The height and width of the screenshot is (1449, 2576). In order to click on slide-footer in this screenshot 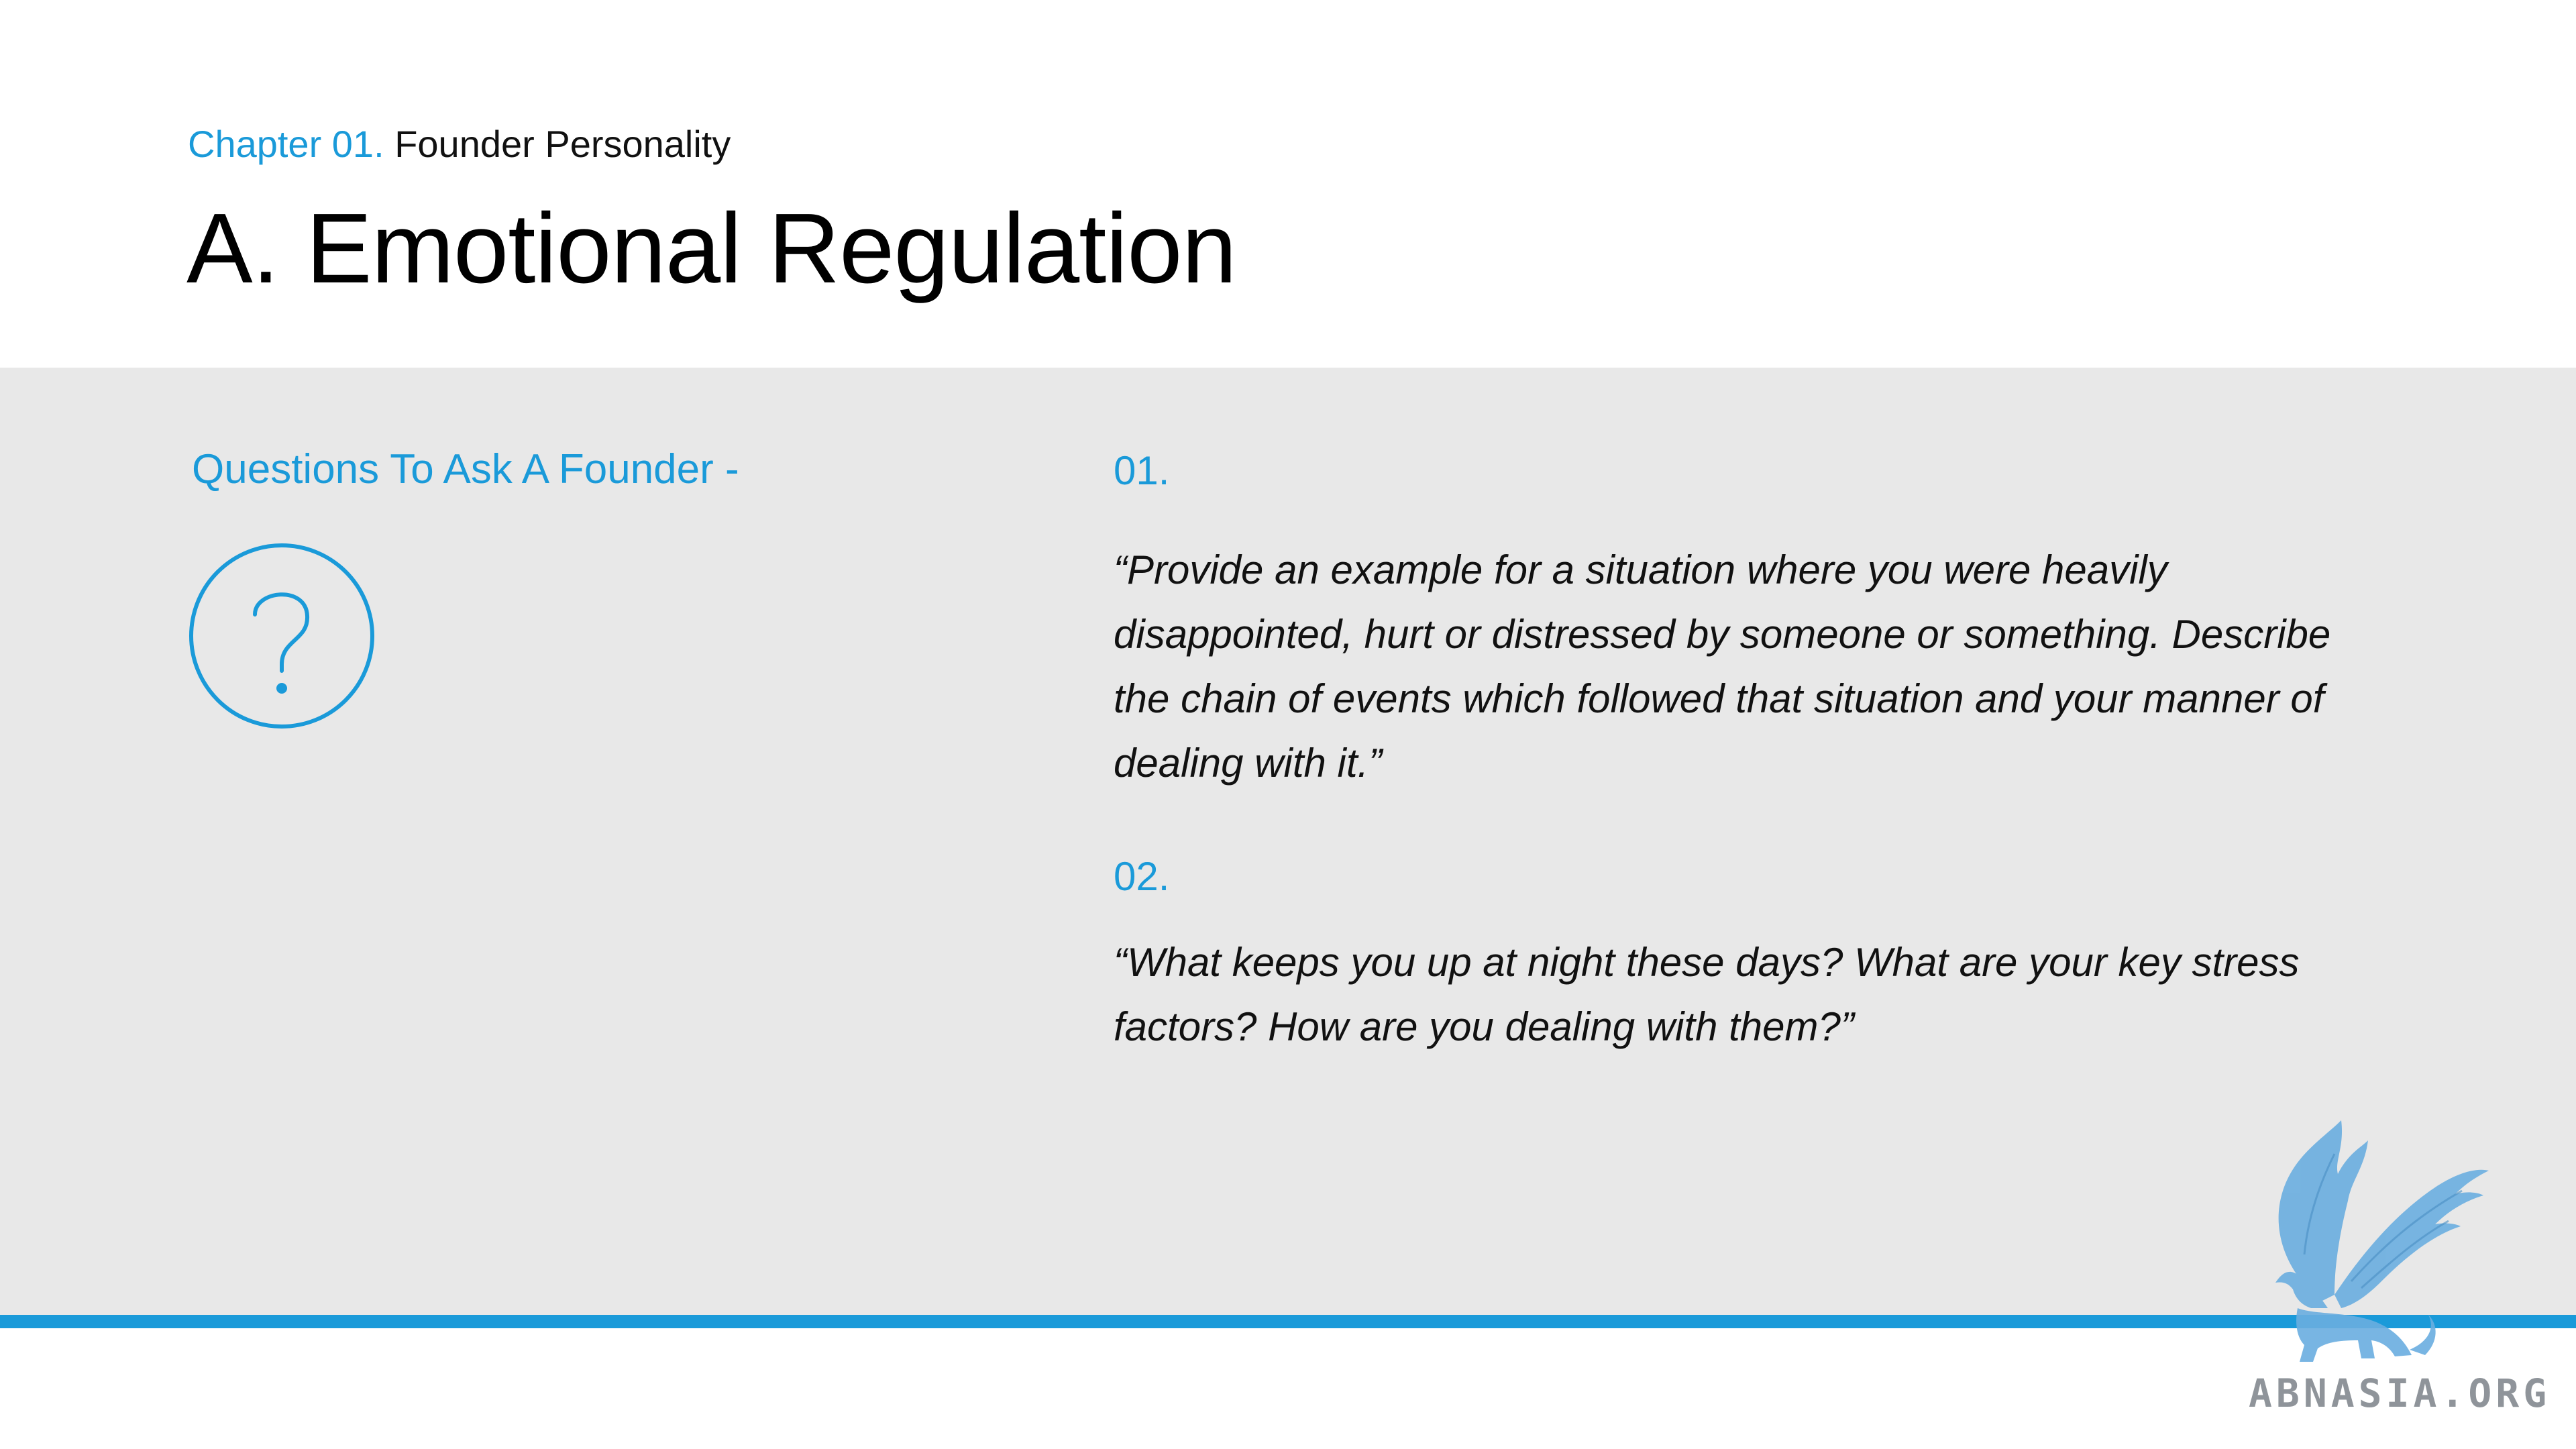, I will do `click(1288, 1388)`.